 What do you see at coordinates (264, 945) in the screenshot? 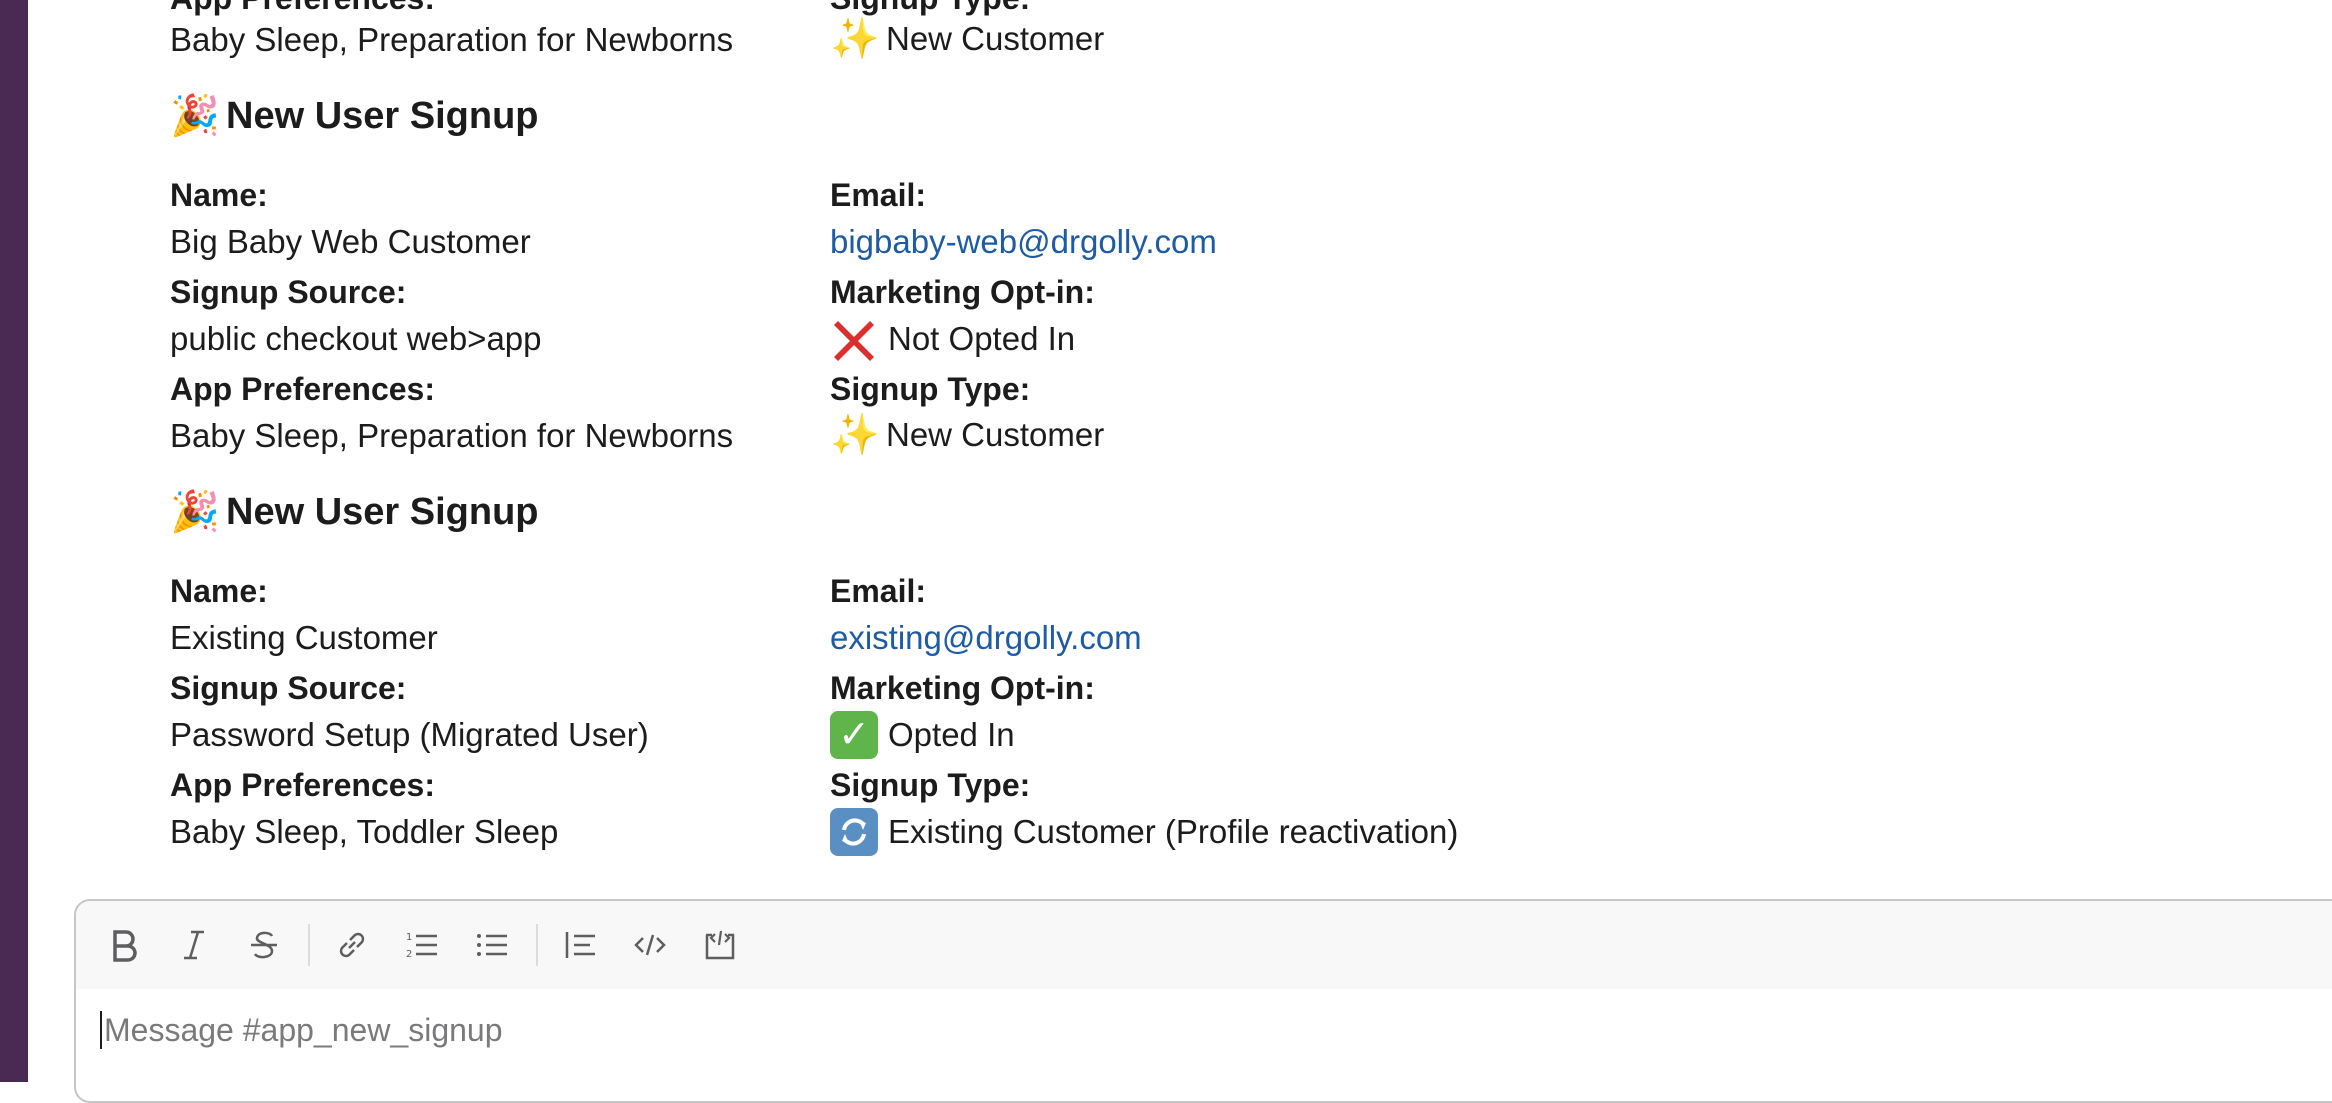
I see `strikethrough-icon` at bounding box center [264, 945].